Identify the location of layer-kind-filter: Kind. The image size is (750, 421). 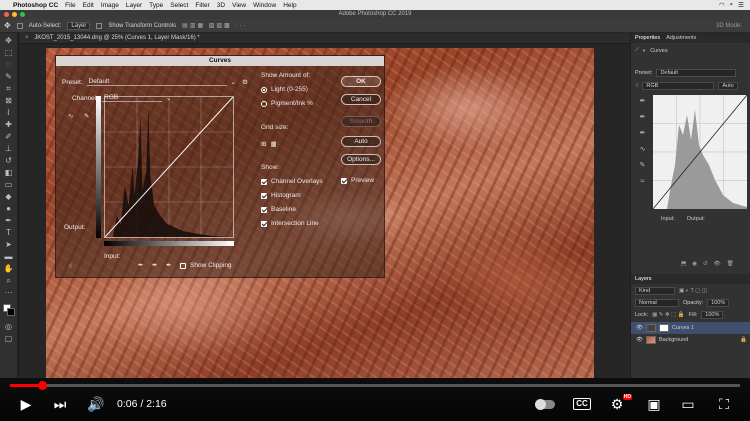
(655, 291).